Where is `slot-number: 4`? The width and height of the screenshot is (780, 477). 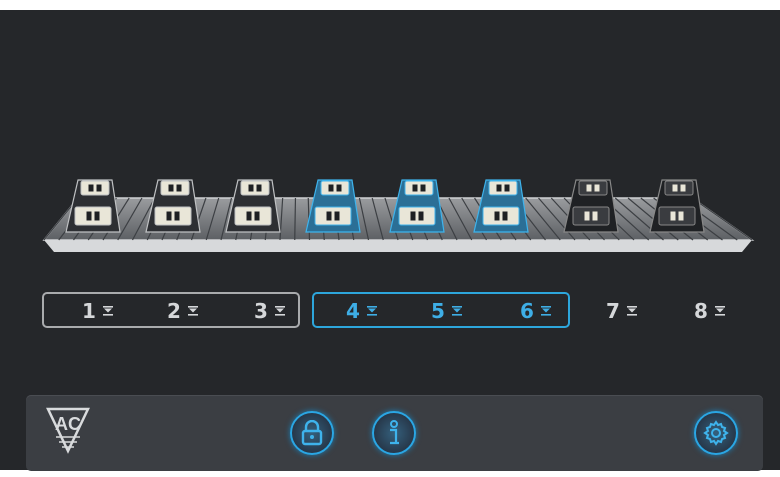
slot-number: 4 is located at coordinates (353, 311).